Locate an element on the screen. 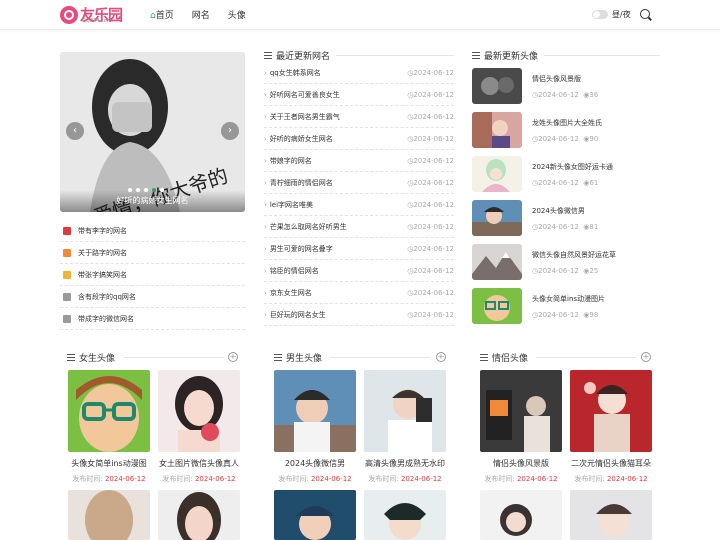  avatar-card: 头像女简单ins动漫图 发布时间: 2024-06-12 is located at coordinates (109, 427).